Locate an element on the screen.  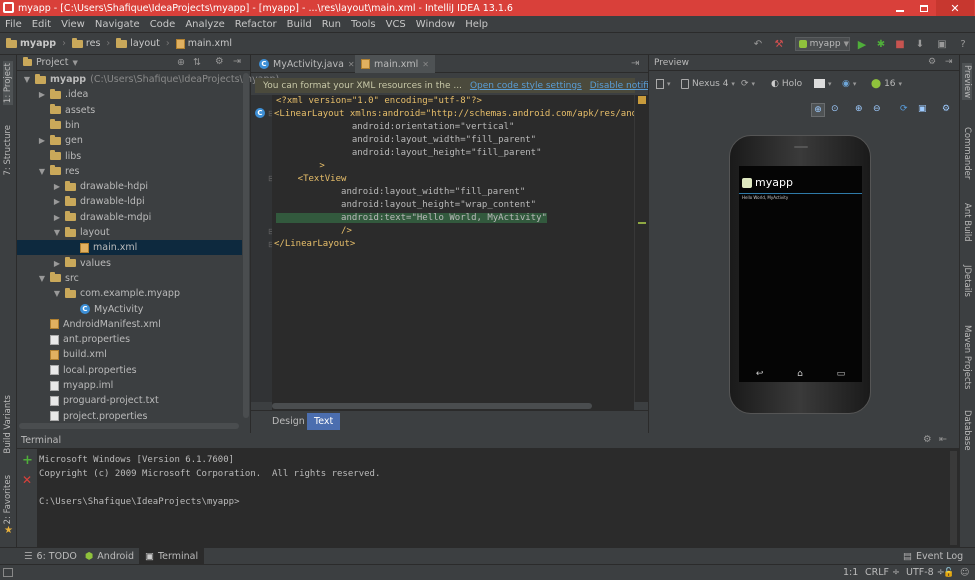
tree-item: ▶ .idea is located at coordinates (52, 94).